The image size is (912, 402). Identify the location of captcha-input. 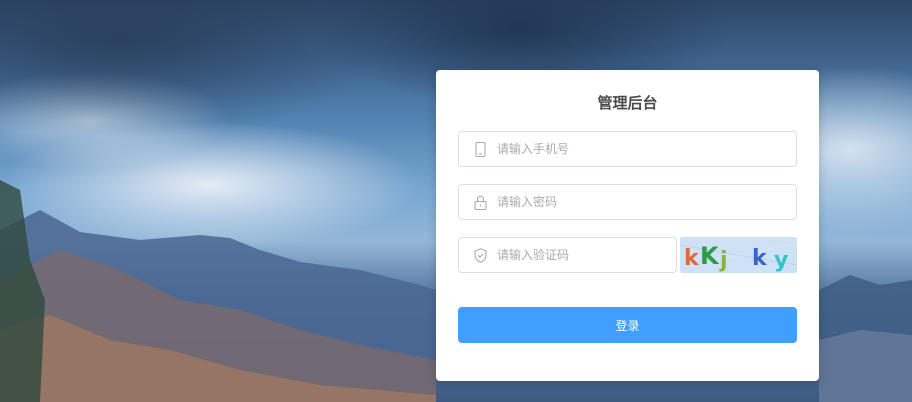
(586, 255).